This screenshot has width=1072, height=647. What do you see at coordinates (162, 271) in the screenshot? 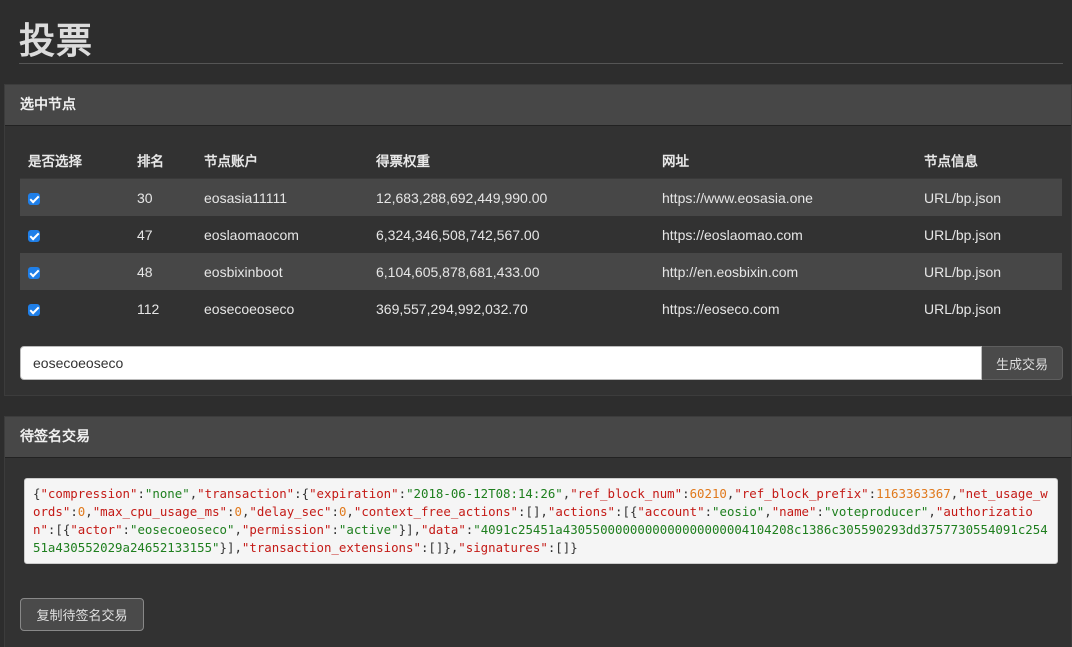
I see `rank-cell: 48` at bounding box center [162, 271].